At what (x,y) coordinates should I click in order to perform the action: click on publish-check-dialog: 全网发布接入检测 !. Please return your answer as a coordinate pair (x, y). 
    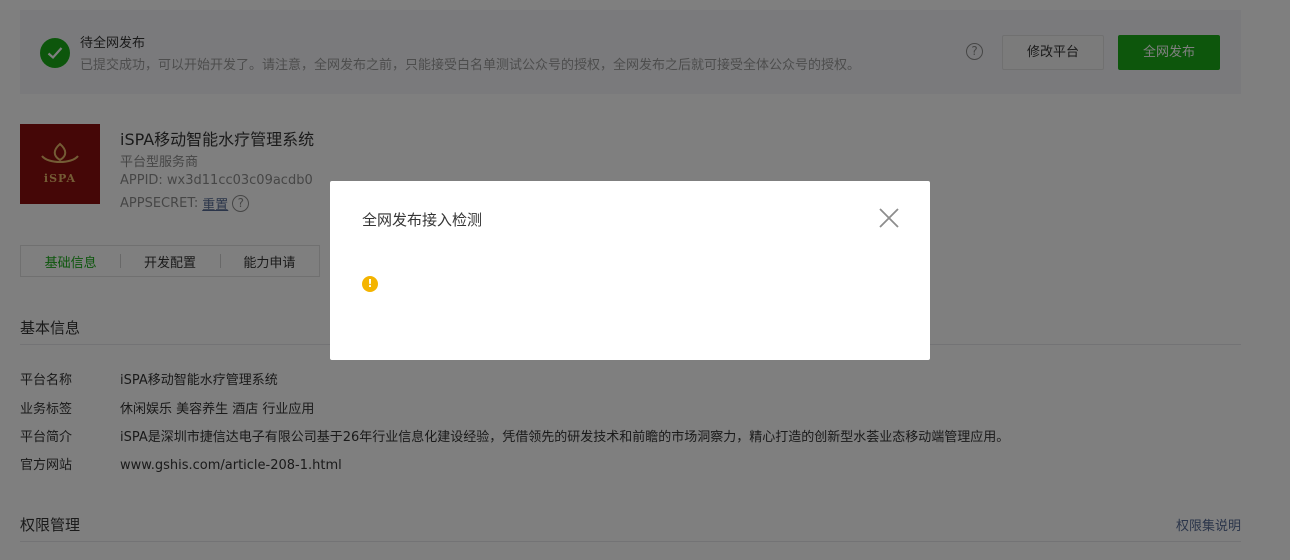
    Looking at the image, I should click on (630, 270).